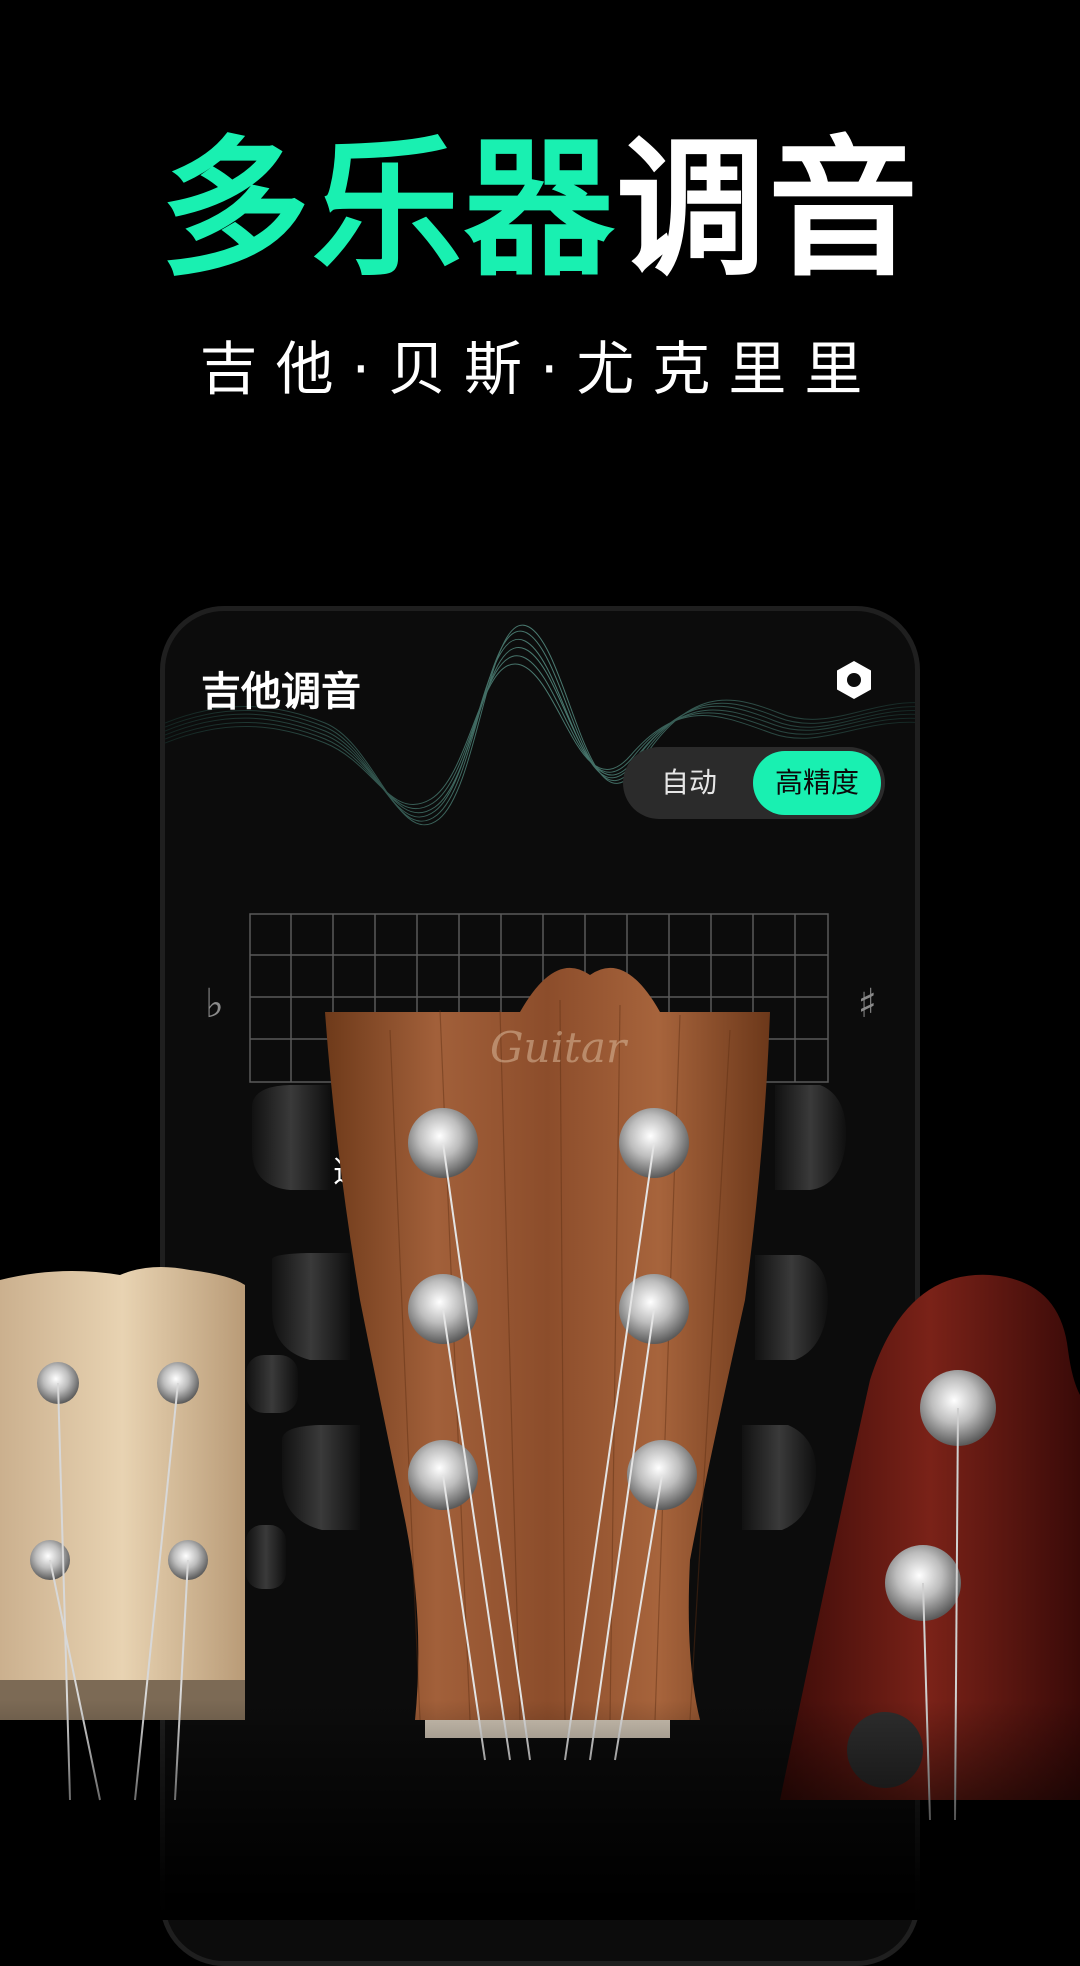 The height and width of the screenshot is (1966, 1080). What do you see at coordinates (540, 1810) in the screenshot?
I see `bottom-fade` at bounding box center [540, 1810].